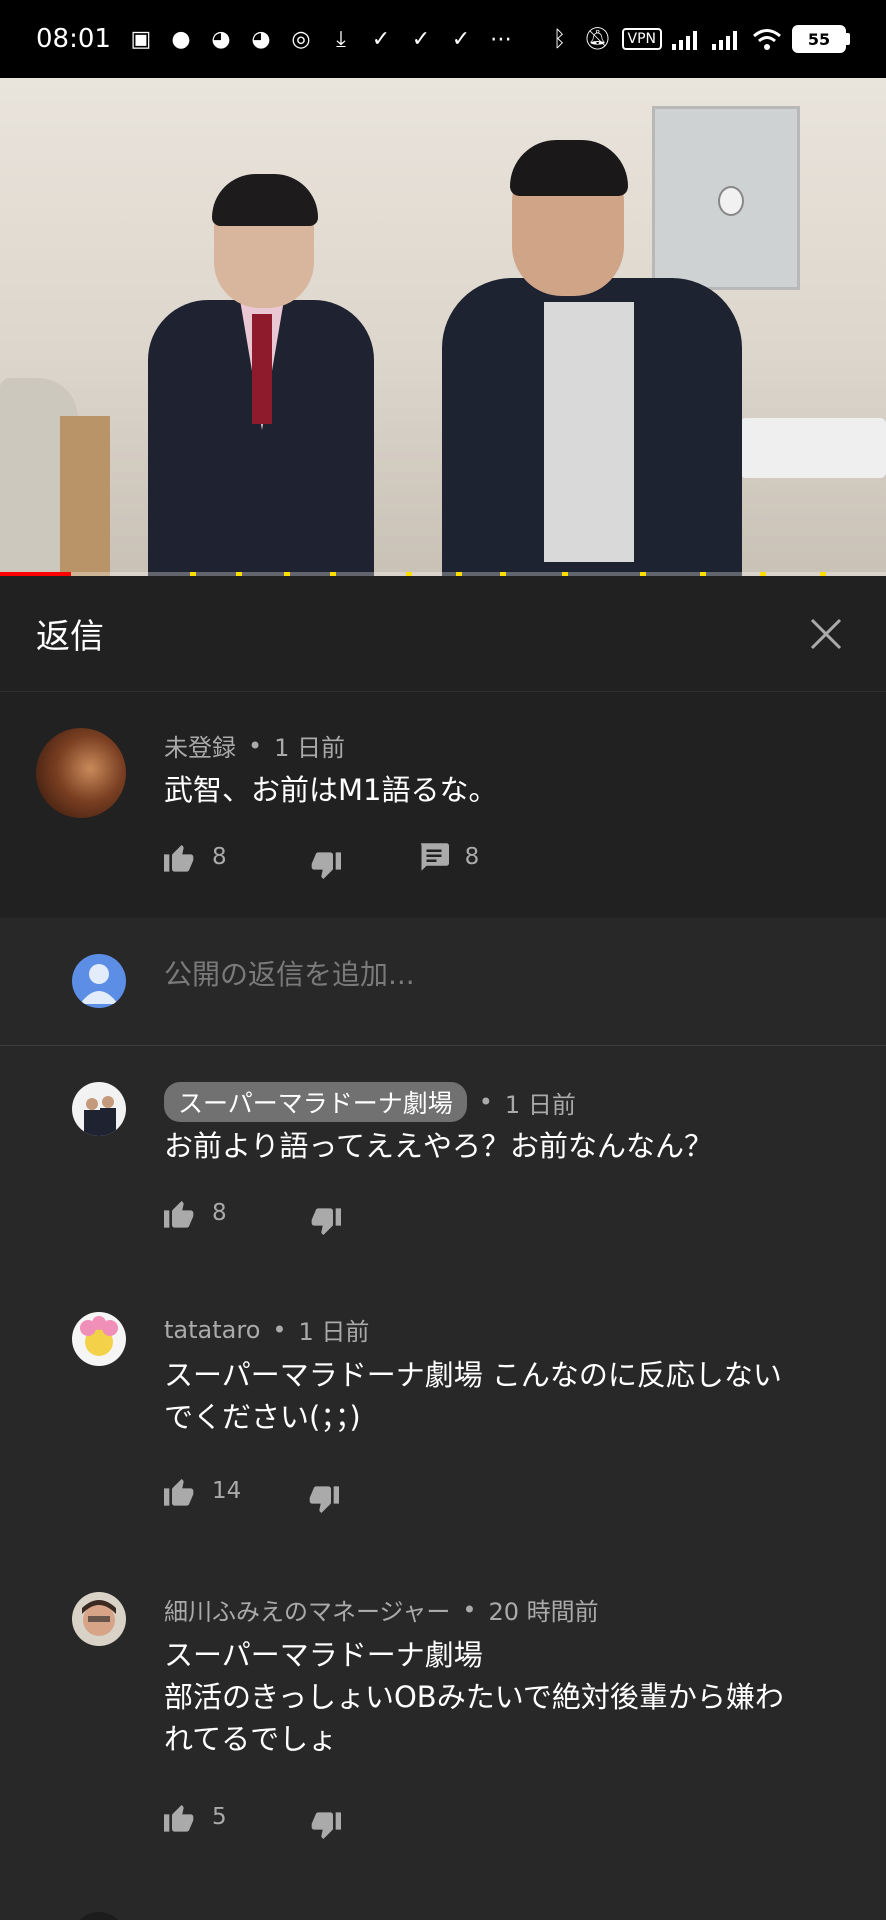  What do you see at coordinates (252, 1216) in the screenshot?
I see `comment-actions: 8` at bounding box center [252, 1216].